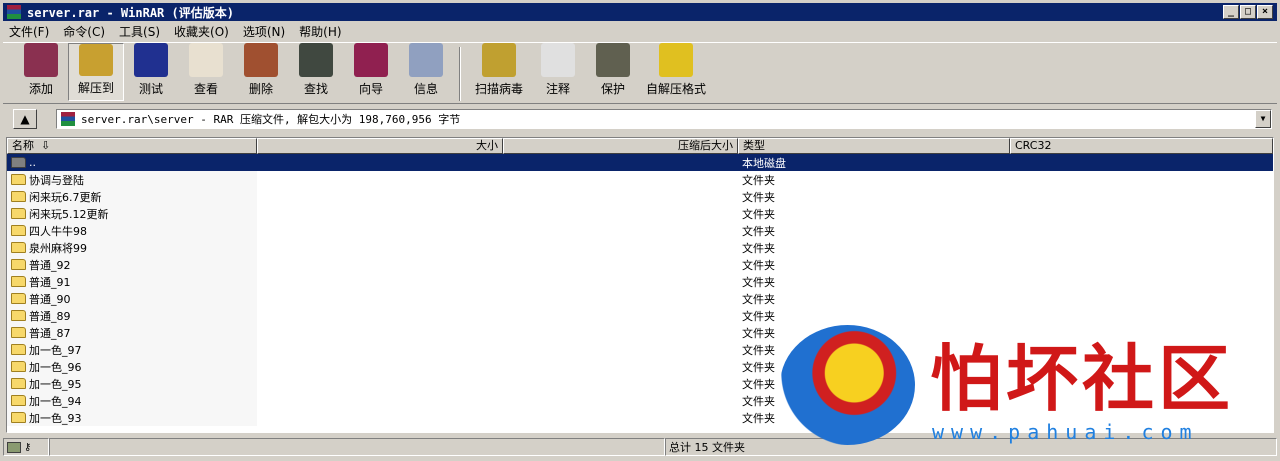 This screenshot has height=461, width=1280. I want to click on toolbar-button: 注释, so click(558, 72).